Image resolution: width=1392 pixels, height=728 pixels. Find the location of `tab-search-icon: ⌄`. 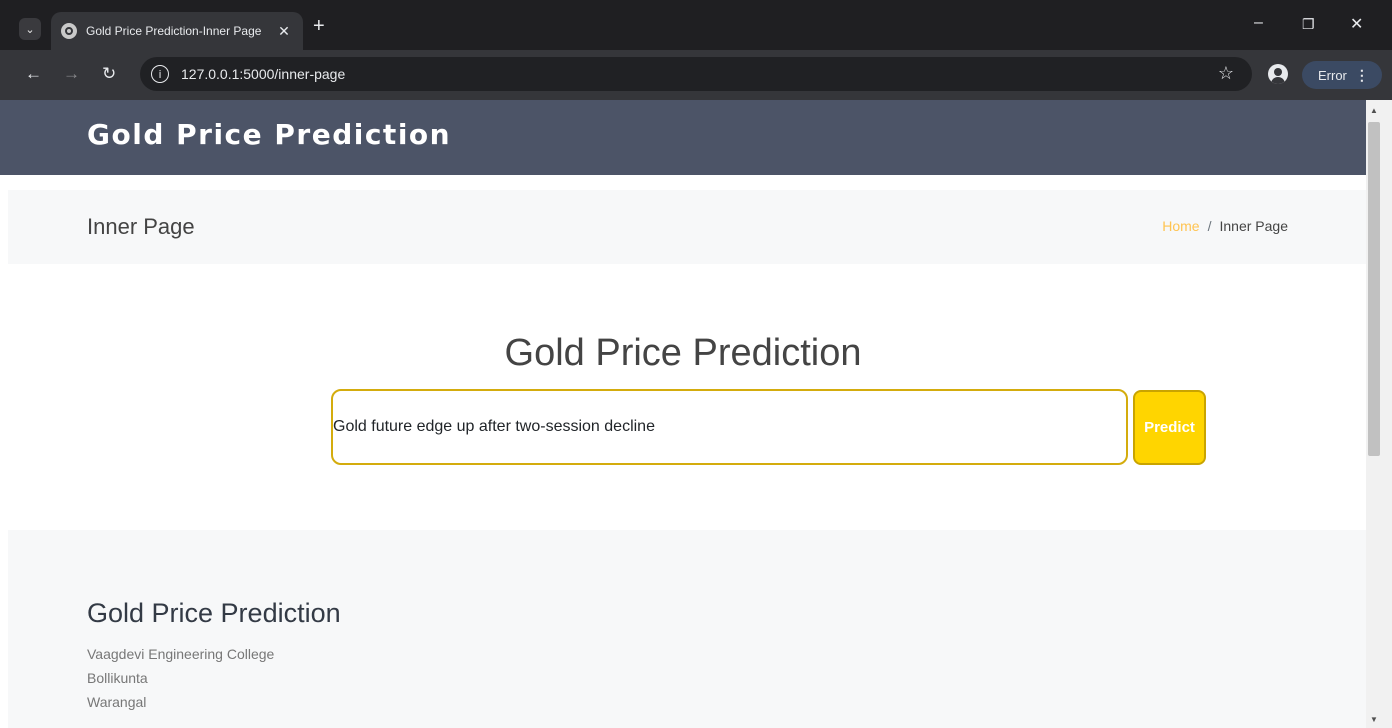

tab-search-icon: ⌄ is located at coordinates (30, 29).